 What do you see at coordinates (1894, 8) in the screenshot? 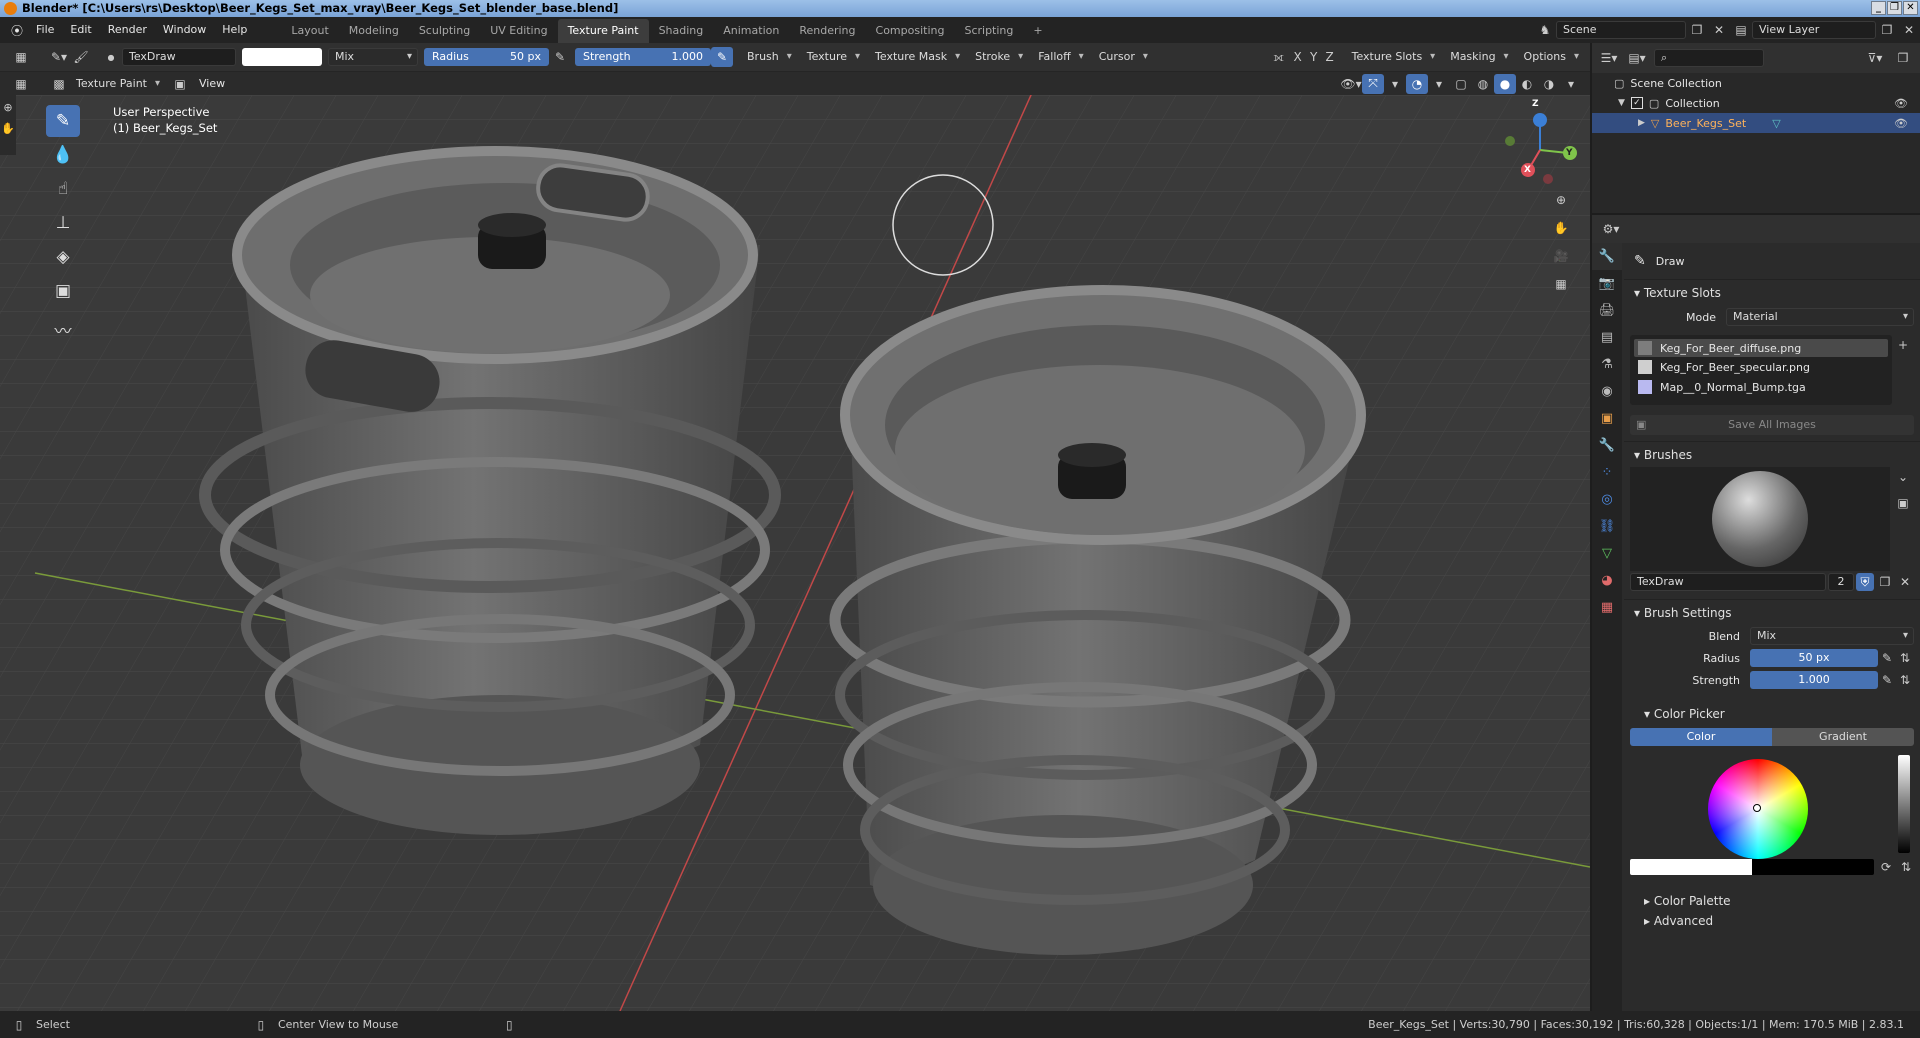
I see `maximize-button: ❐` at bounding box center [1894, 8].